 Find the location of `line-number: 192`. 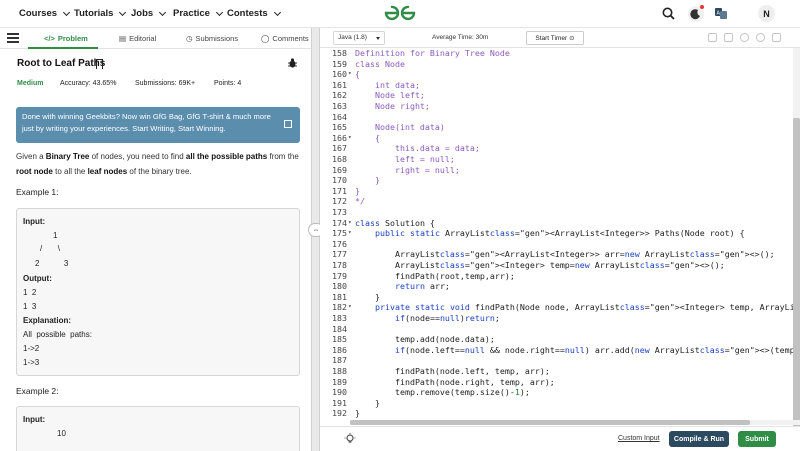

line-number: 192 is located at coordinates (339, 413).